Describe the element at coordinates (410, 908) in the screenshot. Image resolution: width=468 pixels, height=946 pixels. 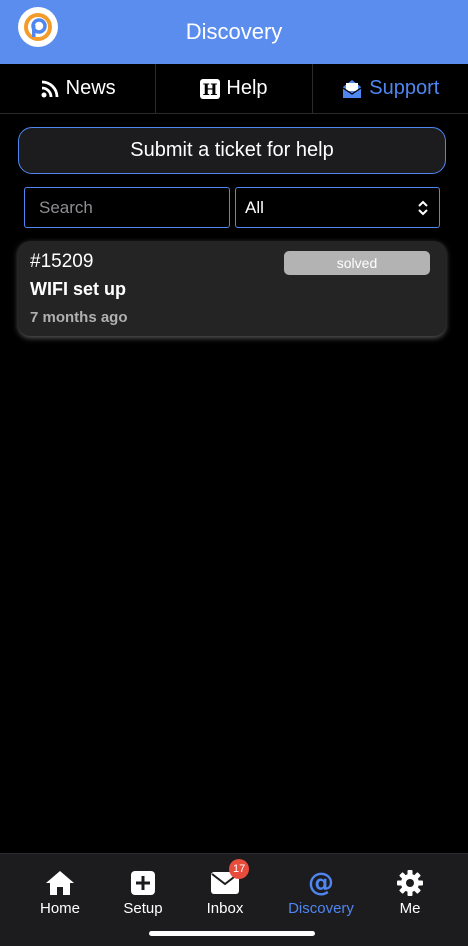
I see `nav-me-label: Me` at that location.